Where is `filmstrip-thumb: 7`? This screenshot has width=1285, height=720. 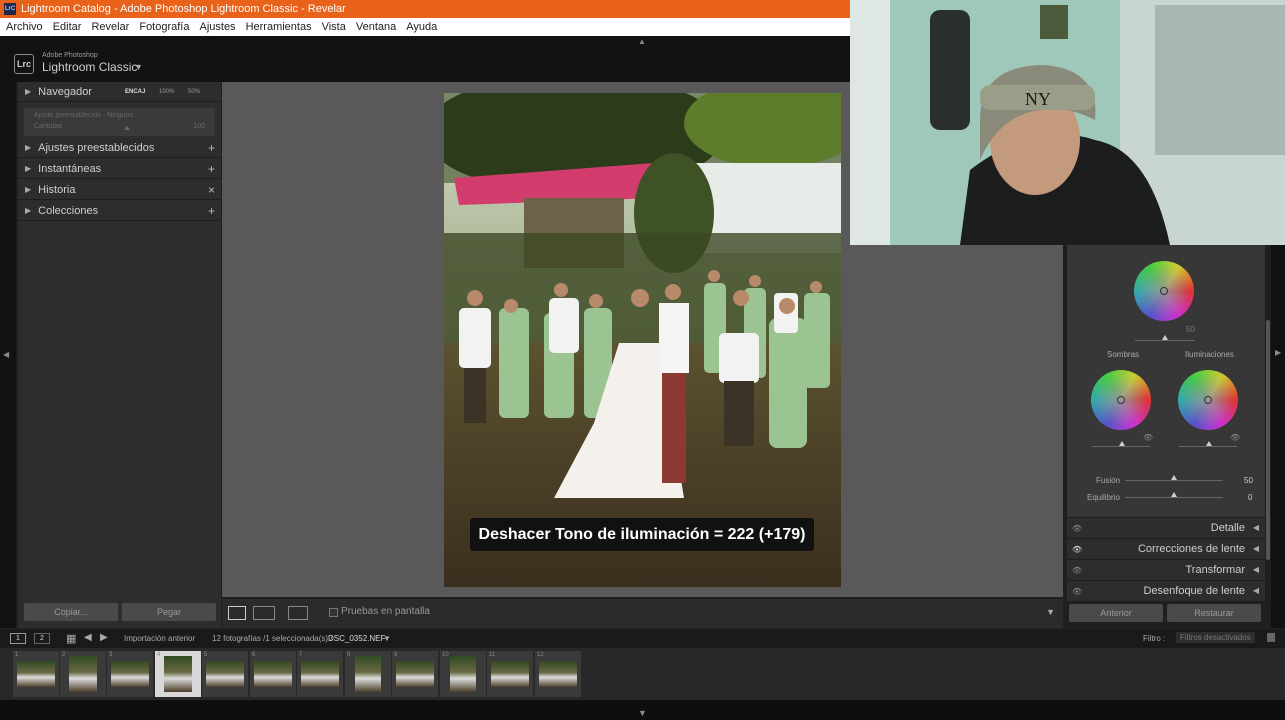
filmstrip-thumb: 7 is located at coordinates (320, 674).